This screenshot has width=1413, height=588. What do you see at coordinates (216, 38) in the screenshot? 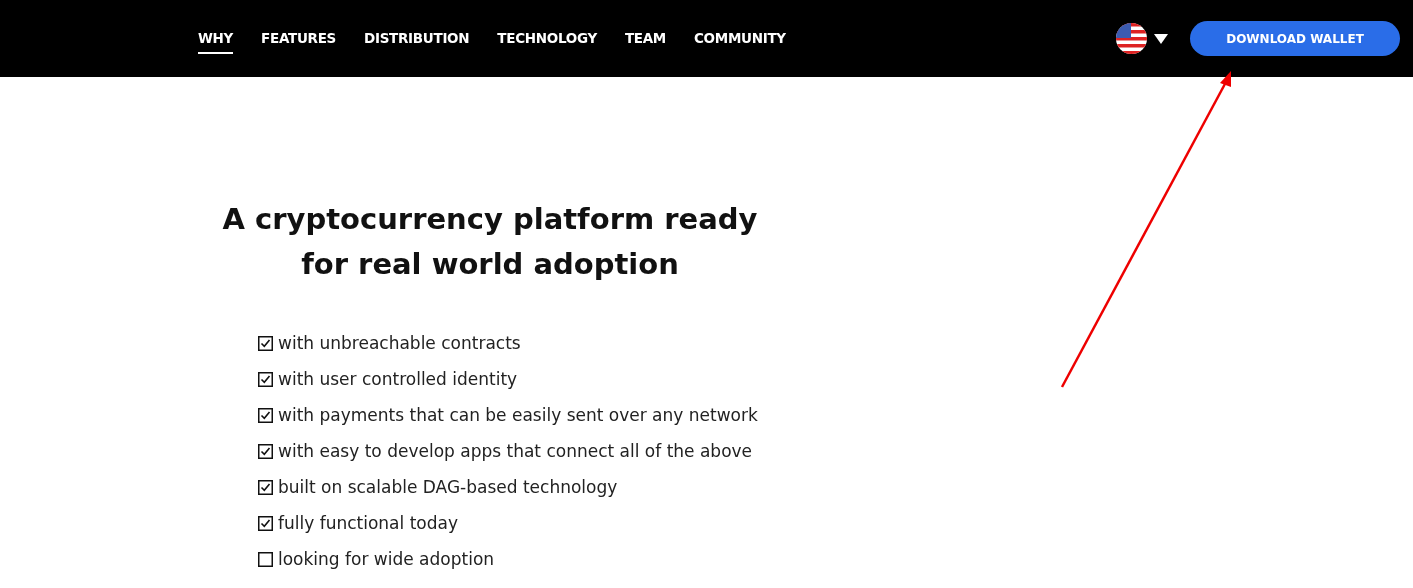
I see `nav-link: WHY` at bounding box center [216, 38].